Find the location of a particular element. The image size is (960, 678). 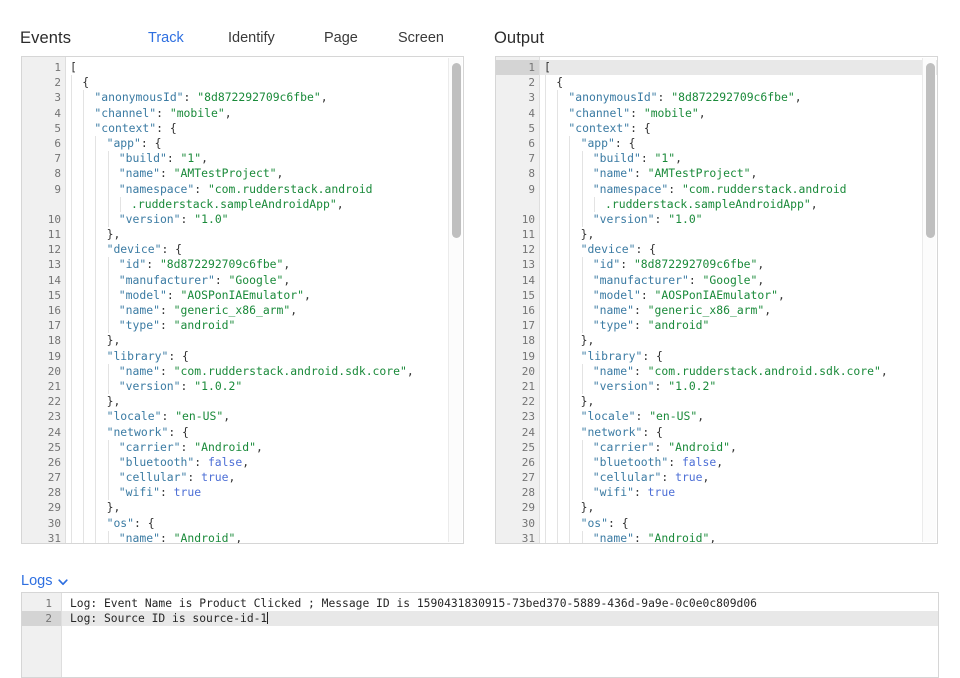

code-line: .rudderstack.sampleAndroidApp", is located at coordinates (738, 204).